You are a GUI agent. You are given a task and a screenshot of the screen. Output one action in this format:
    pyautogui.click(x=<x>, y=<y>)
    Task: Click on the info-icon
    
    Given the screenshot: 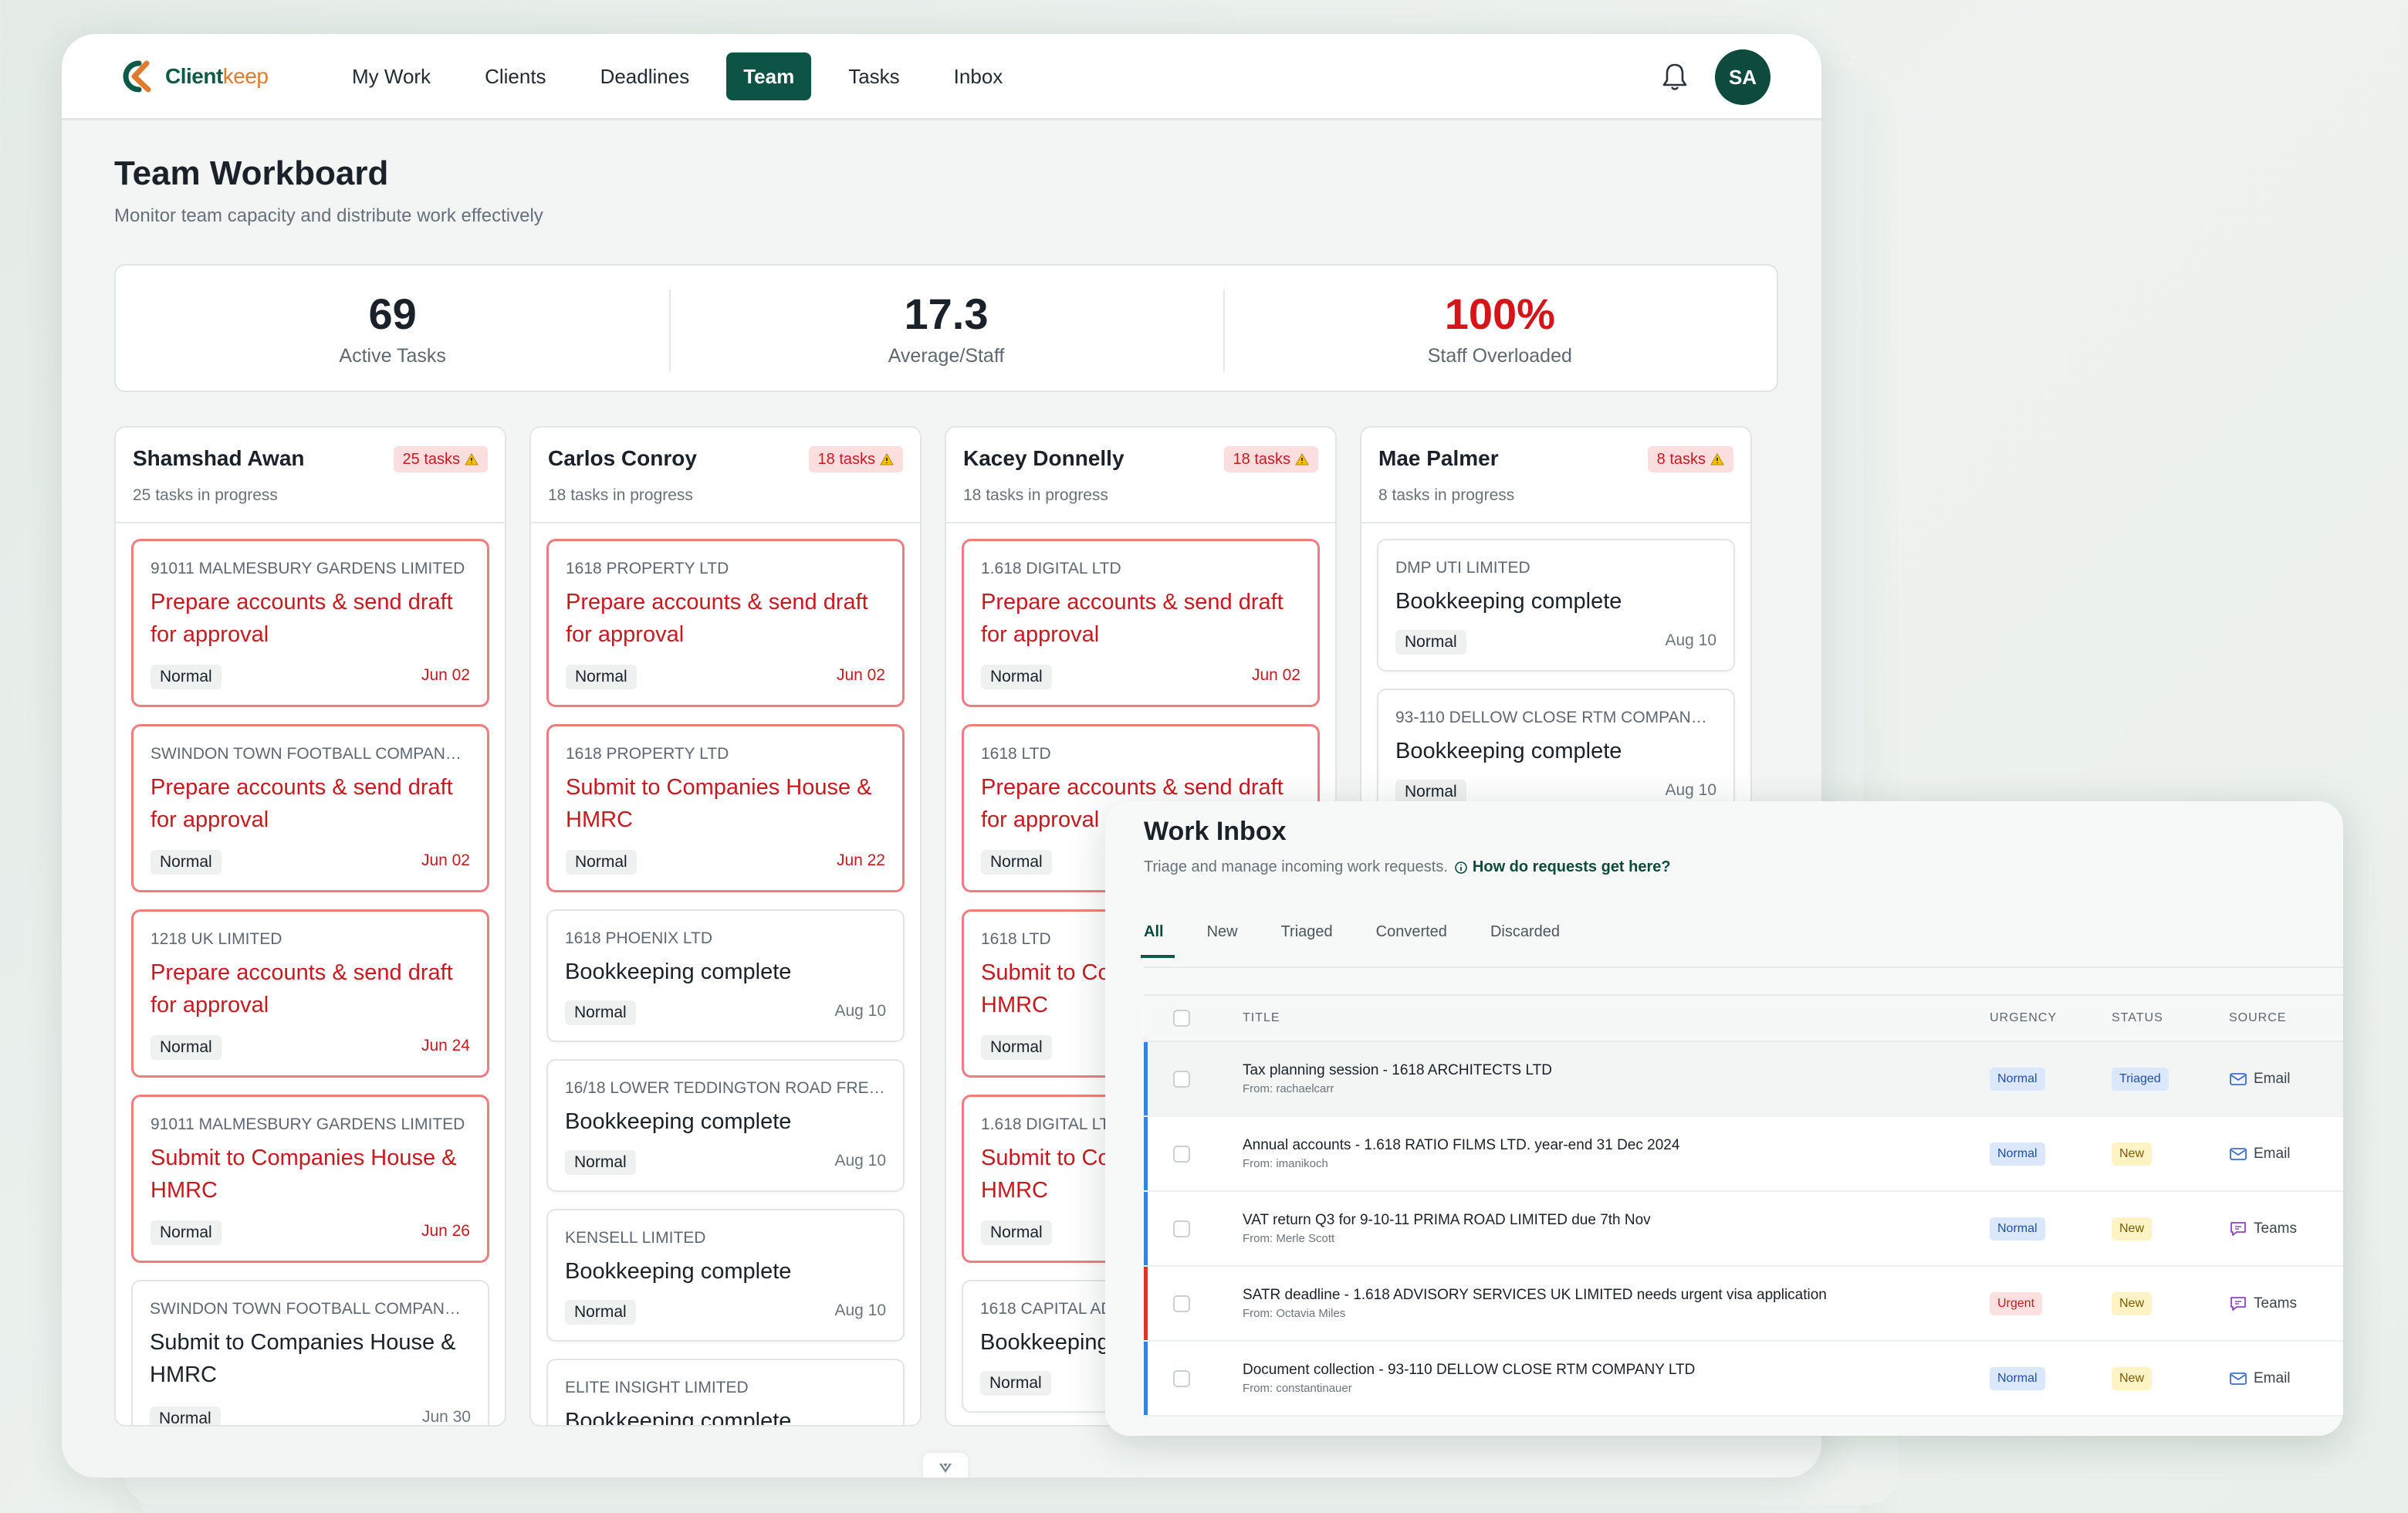 What is the action you would take?
    pyautogui.click(x=1461, y=867)
    